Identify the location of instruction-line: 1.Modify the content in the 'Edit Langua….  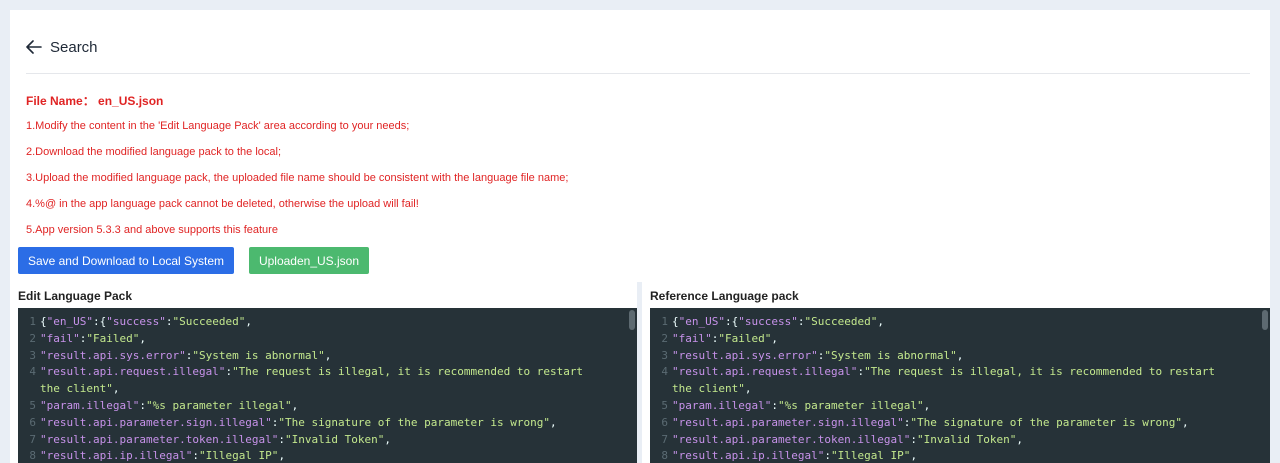
(218, 126).